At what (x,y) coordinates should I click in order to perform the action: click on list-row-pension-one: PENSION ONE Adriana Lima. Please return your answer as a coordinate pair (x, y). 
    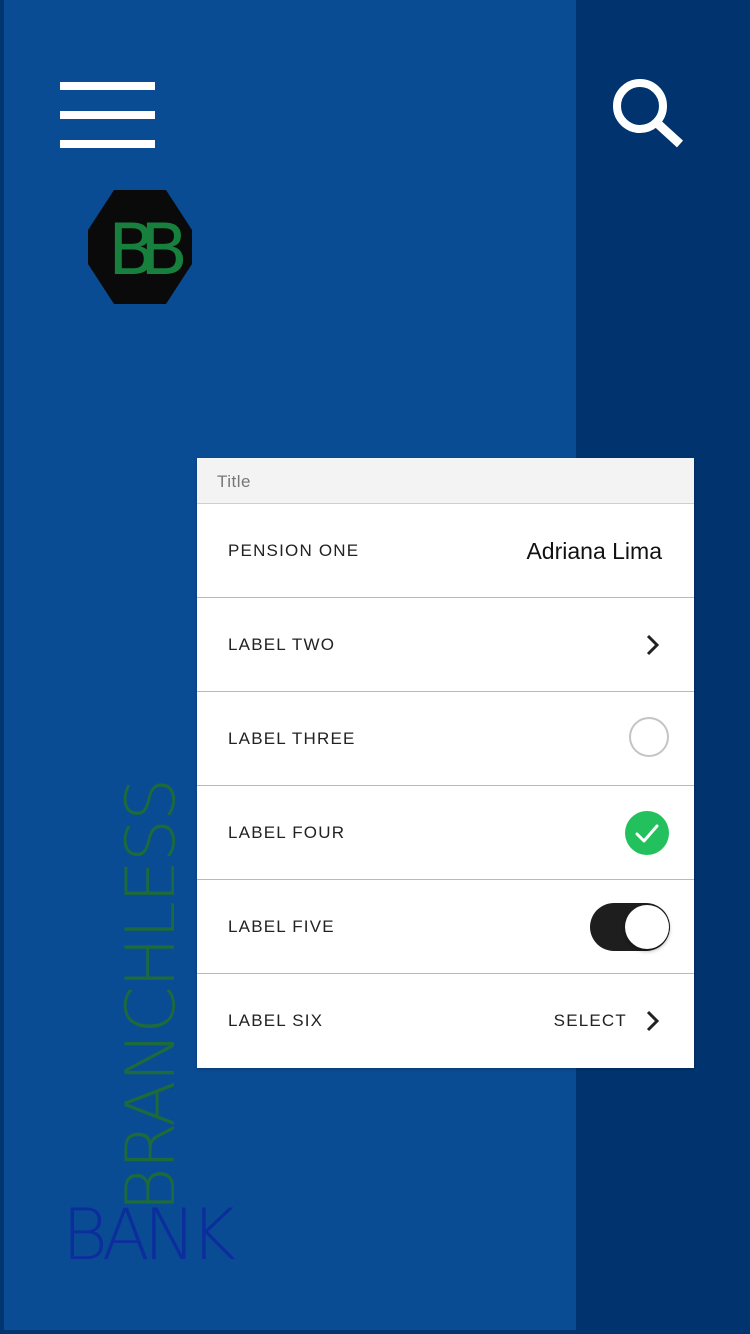
    Looking at the image, I should click on (445, 551).